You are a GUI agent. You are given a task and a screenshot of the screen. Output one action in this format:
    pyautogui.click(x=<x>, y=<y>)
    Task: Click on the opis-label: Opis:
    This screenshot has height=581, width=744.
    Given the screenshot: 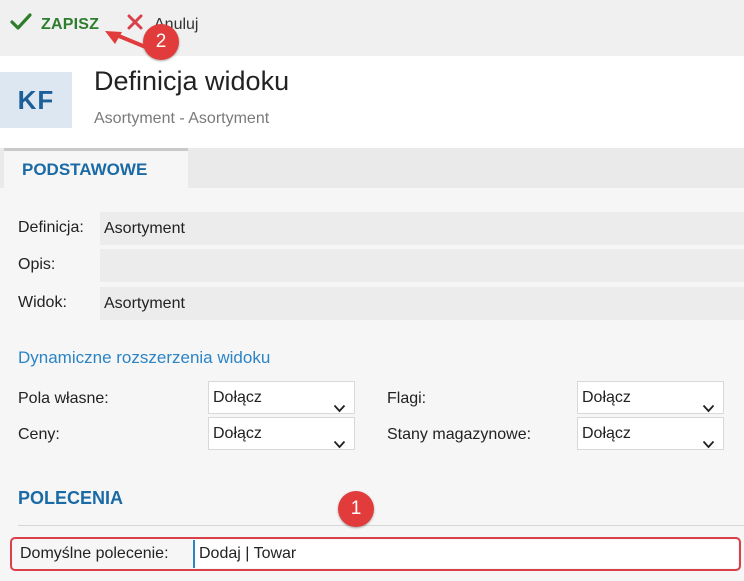 What is the action you would take?
    pyautogui.click(x=37, y=264)
    